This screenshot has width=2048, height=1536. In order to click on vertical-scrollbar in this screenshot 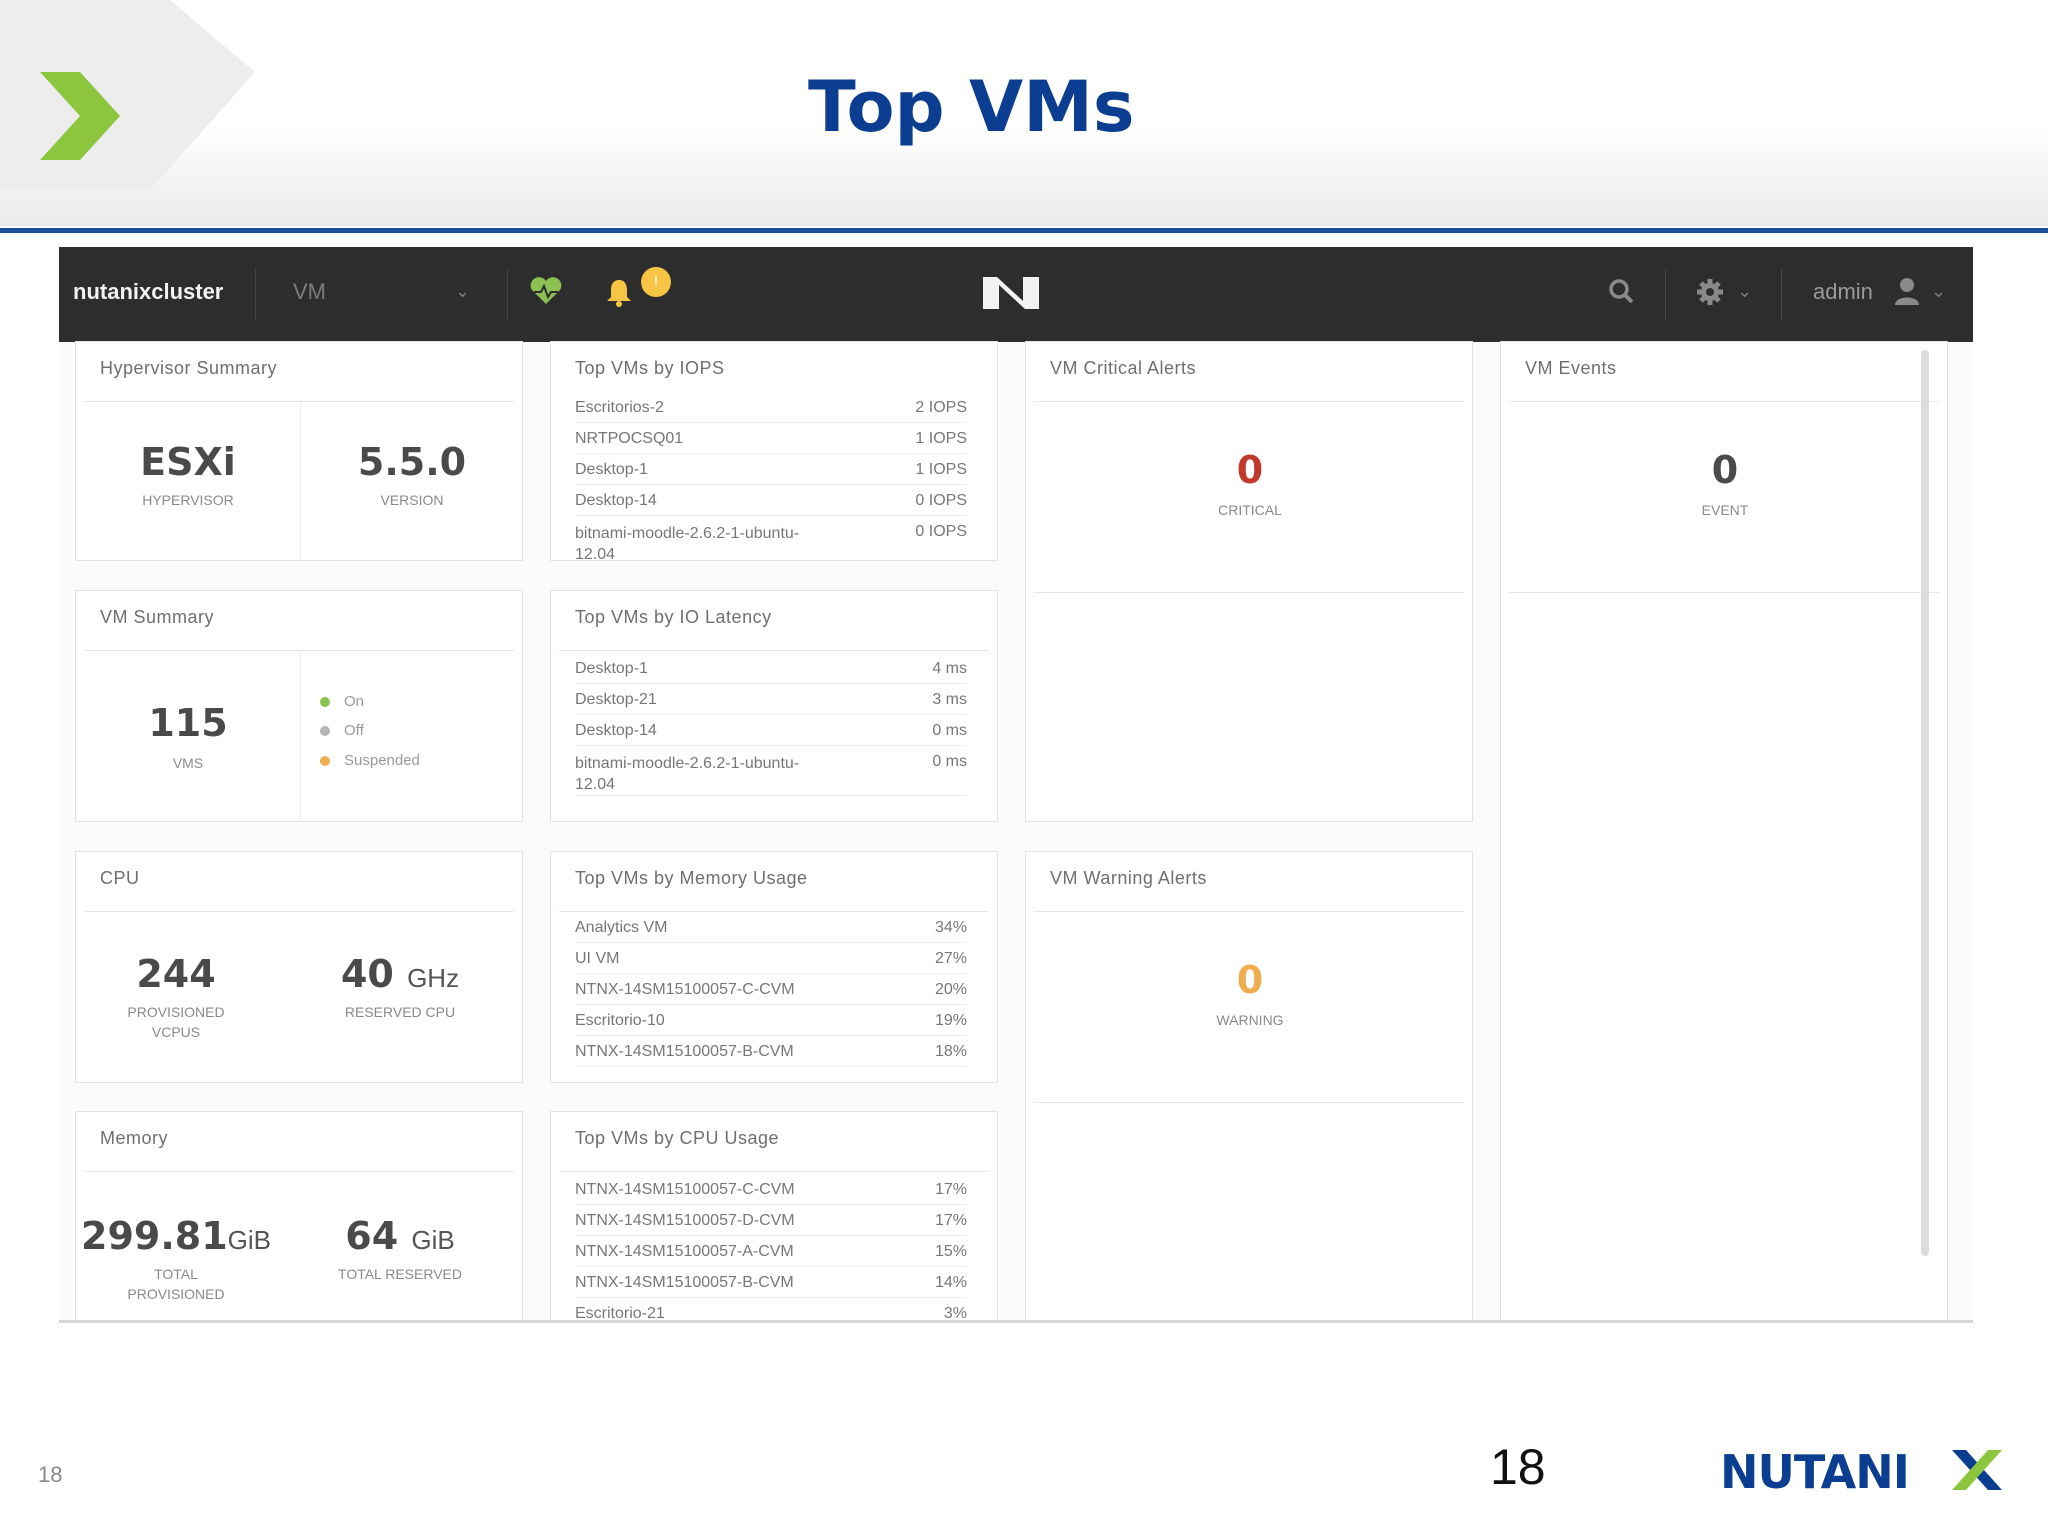, I will do `click(1925, 803)`.